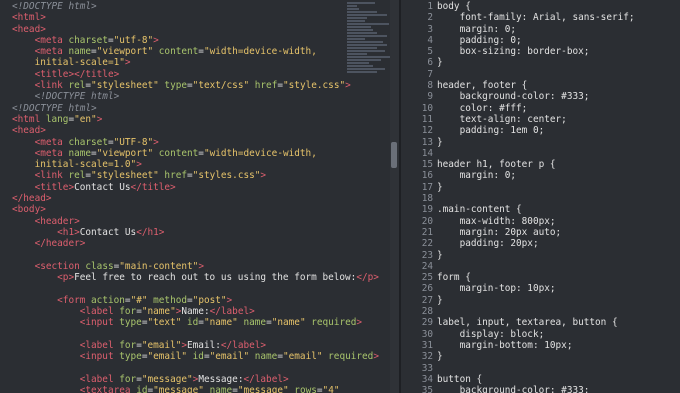 The height and width of the screenshot is (393, 680). What do you see at coordinates (189, 74) in the screenshot?
I see `html-code-line: <title></title>` at bounding box center [189, 74].